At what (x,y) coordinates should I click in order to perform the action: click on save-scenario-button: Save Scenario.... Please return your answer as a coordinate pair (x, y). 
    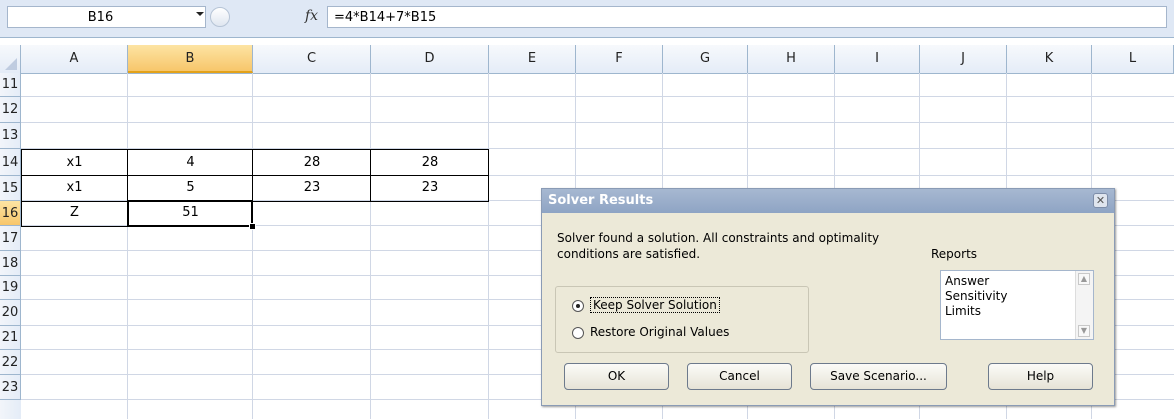
    Looking at the image, I should click on (878, 376).